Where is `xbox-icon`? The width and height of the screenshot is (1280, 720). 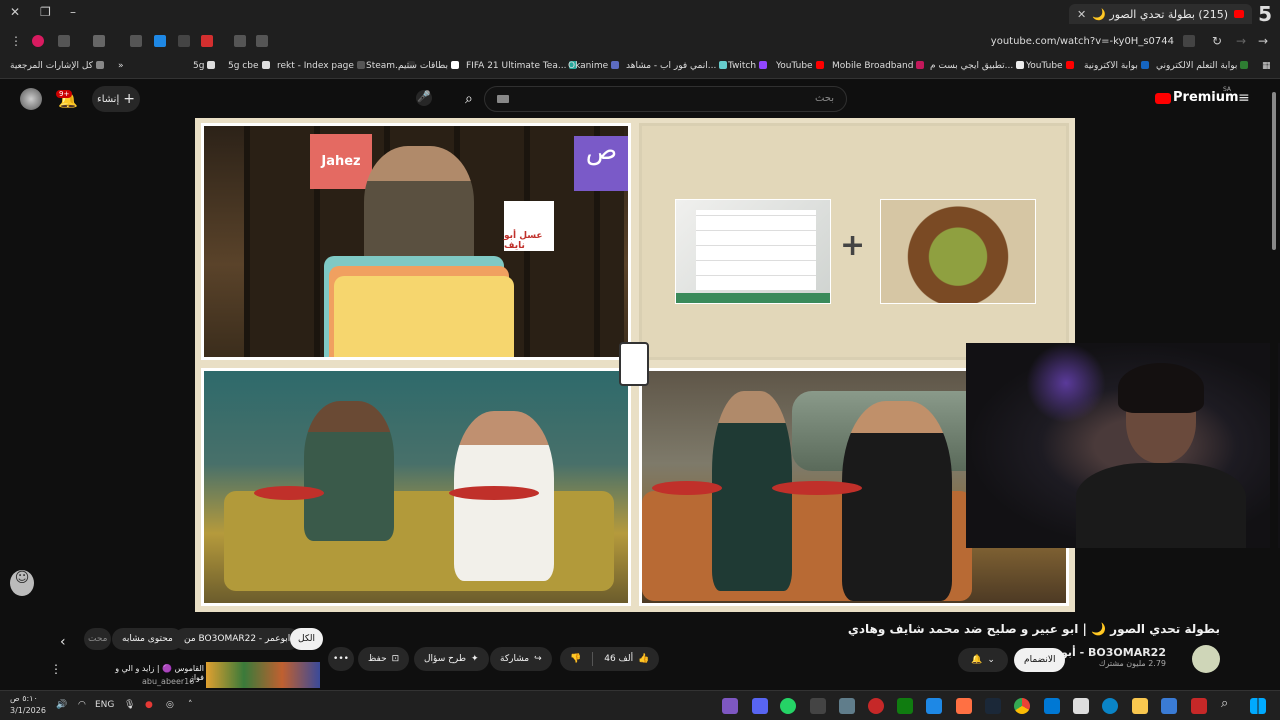
xbox-icon is located at coordinates (905, 706).